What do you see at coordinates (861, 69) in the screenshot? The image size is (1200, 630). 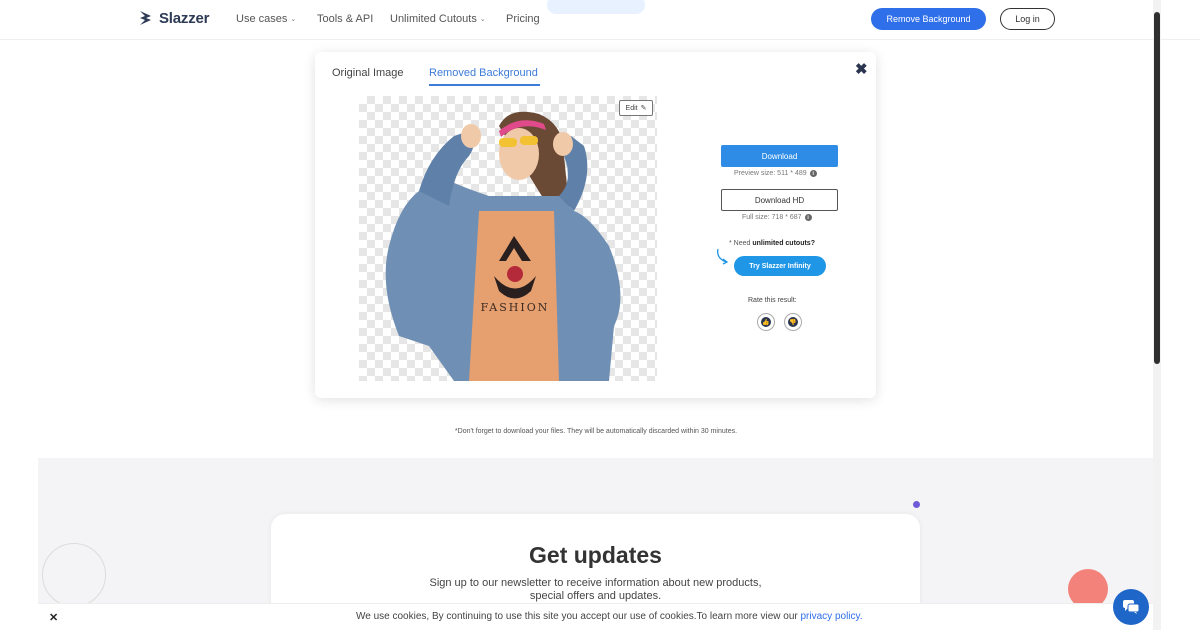 I see `close-icon: ✖` at bounding box center [861, 69].